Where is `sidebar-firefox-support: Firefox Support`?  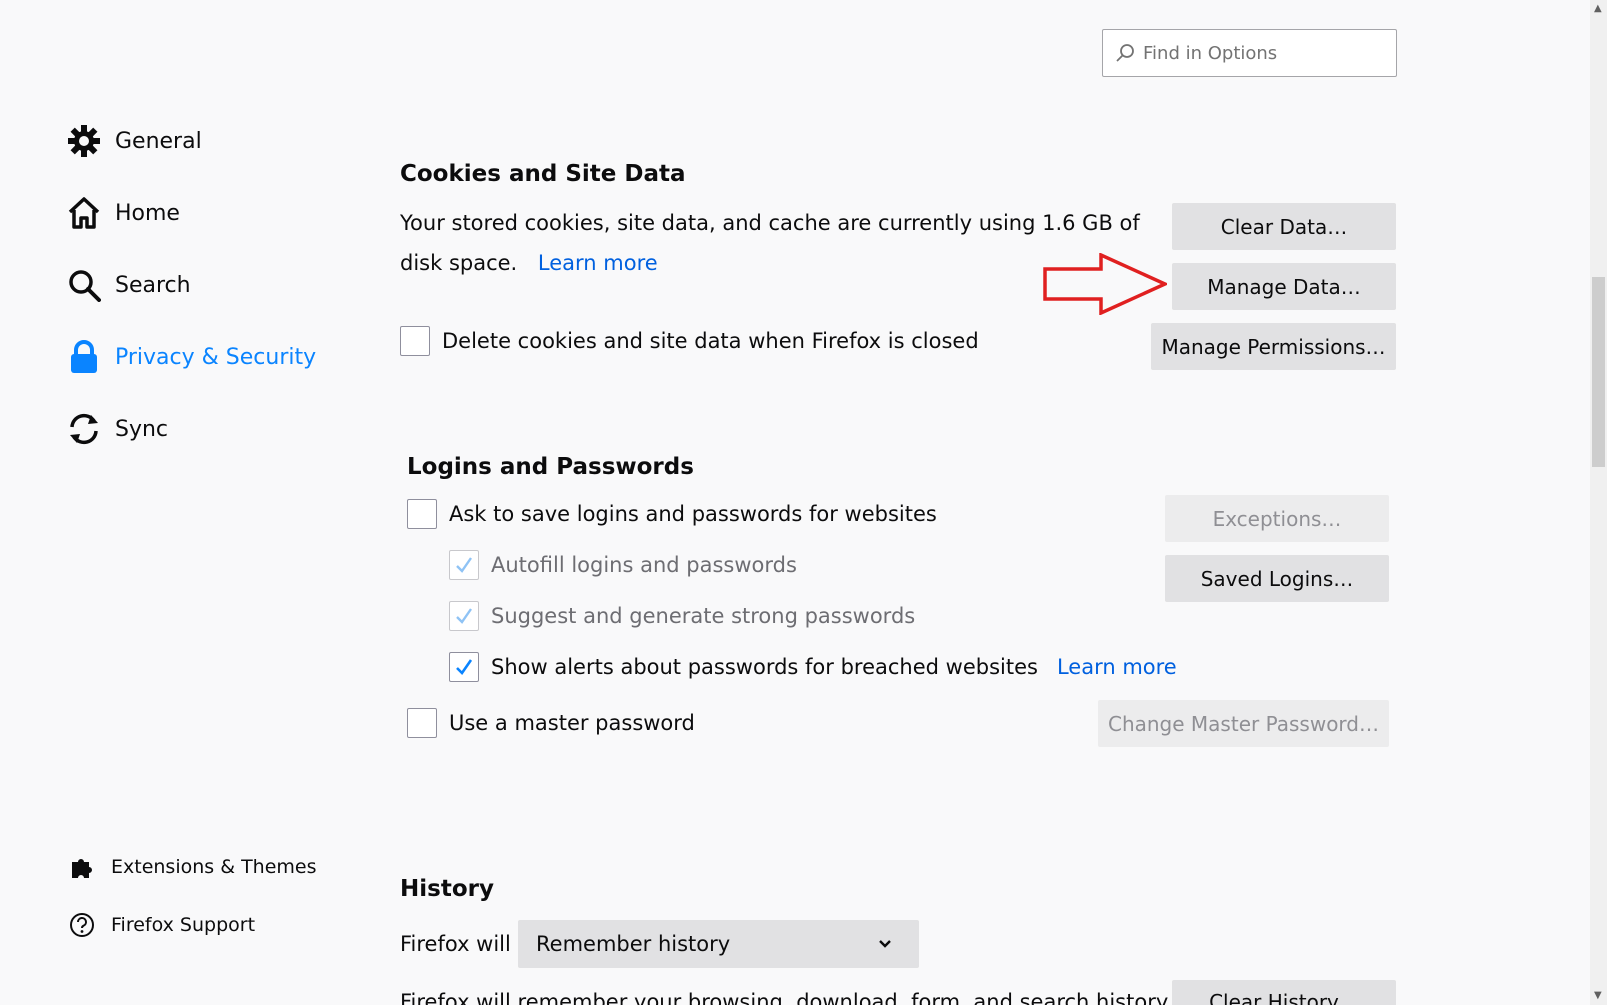
sidebar-firefox-support: Firefox Support is located at coordinates (160, 925).